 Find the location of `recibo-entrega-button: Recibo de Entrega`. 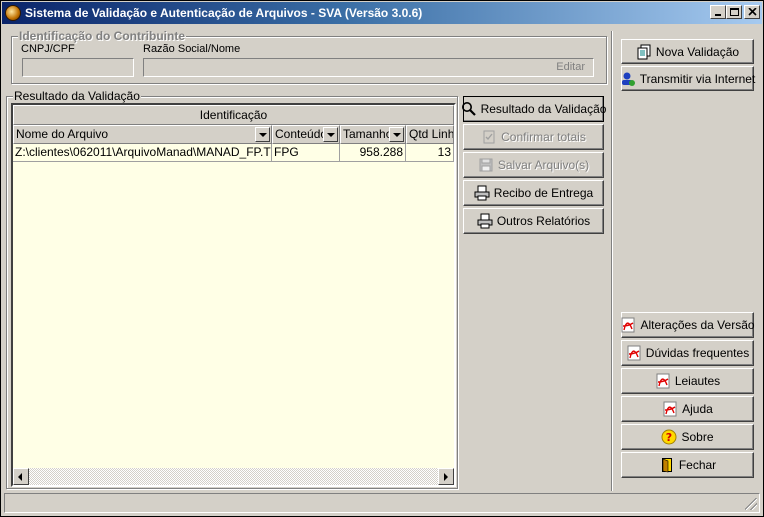

recibo-entrega-button: Recibo de Entrega is located at coordinates (533, 193).